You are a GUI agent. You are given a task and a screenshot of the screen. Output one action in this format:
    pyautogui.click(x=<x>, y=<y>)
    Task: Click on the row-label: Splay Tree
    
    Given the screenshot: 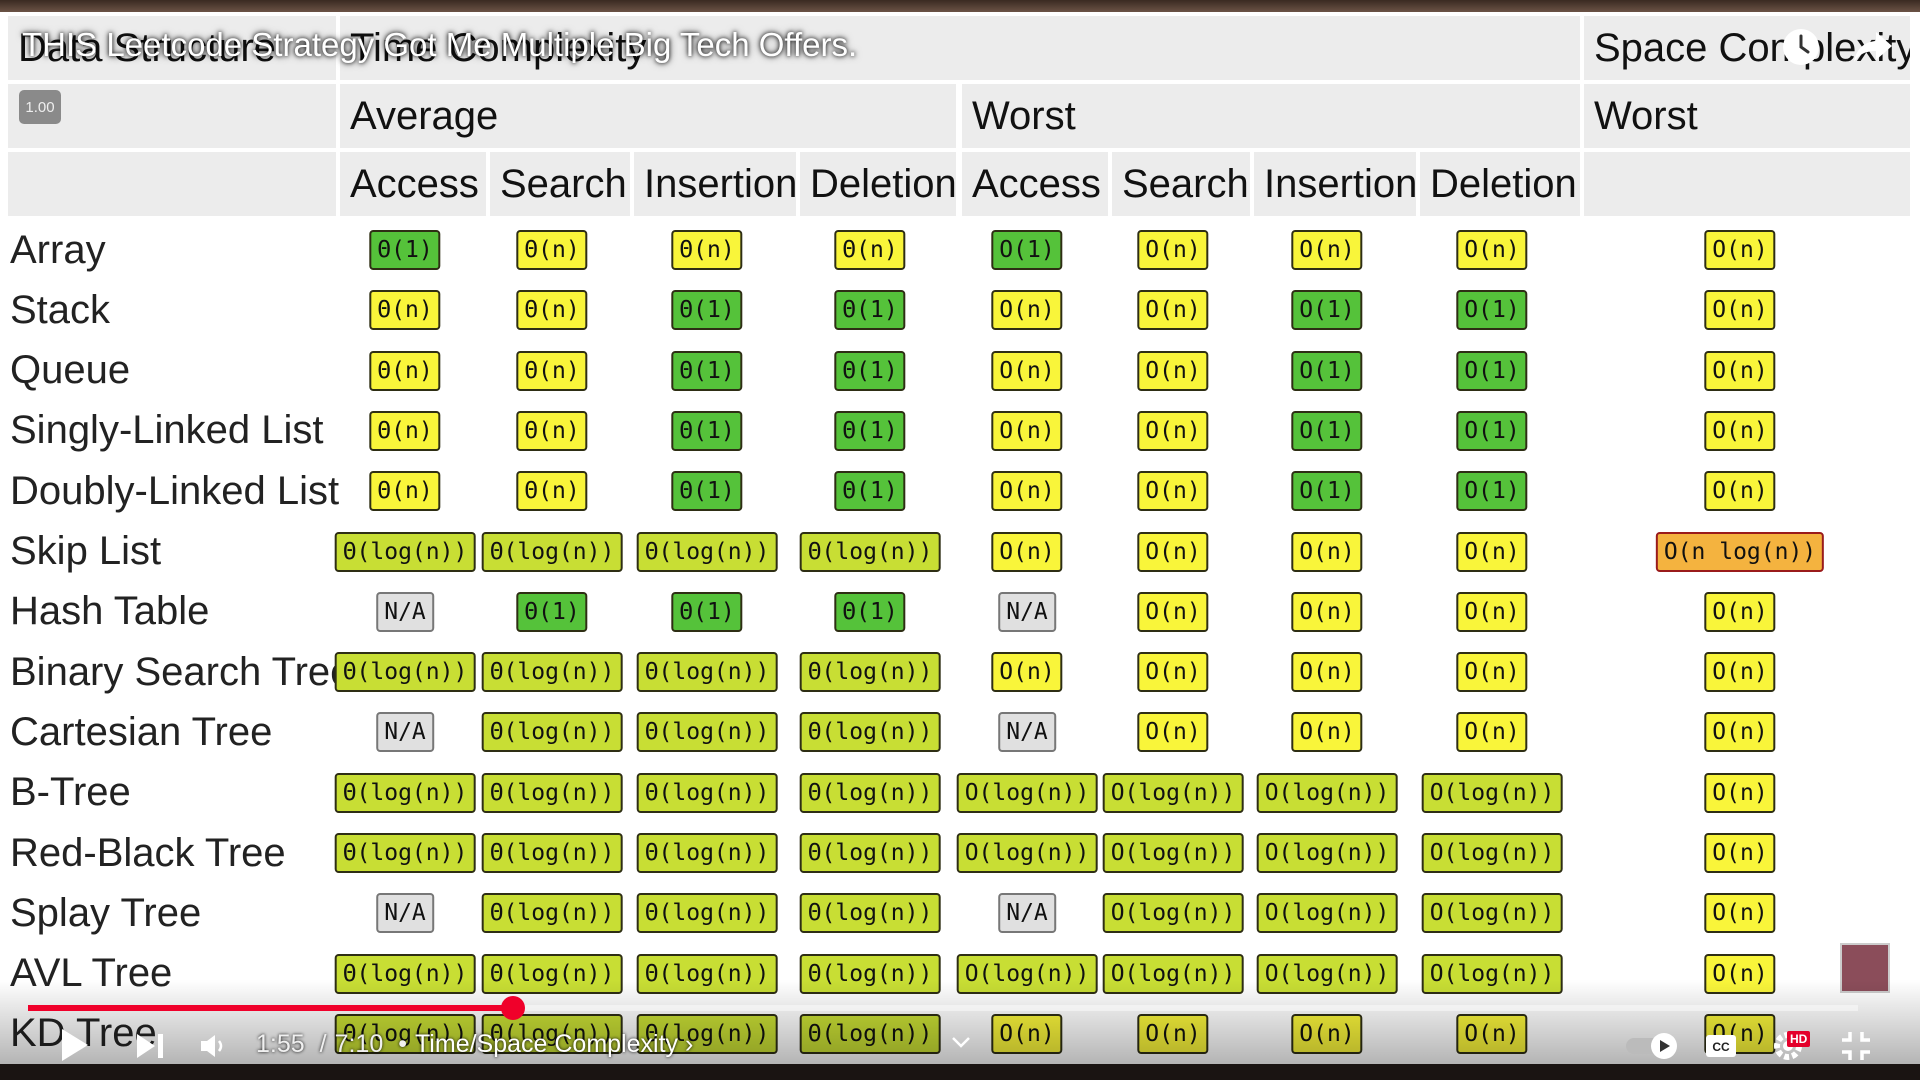 What is the action you would take?
    pyautogui.click(x=106, y=912)
    